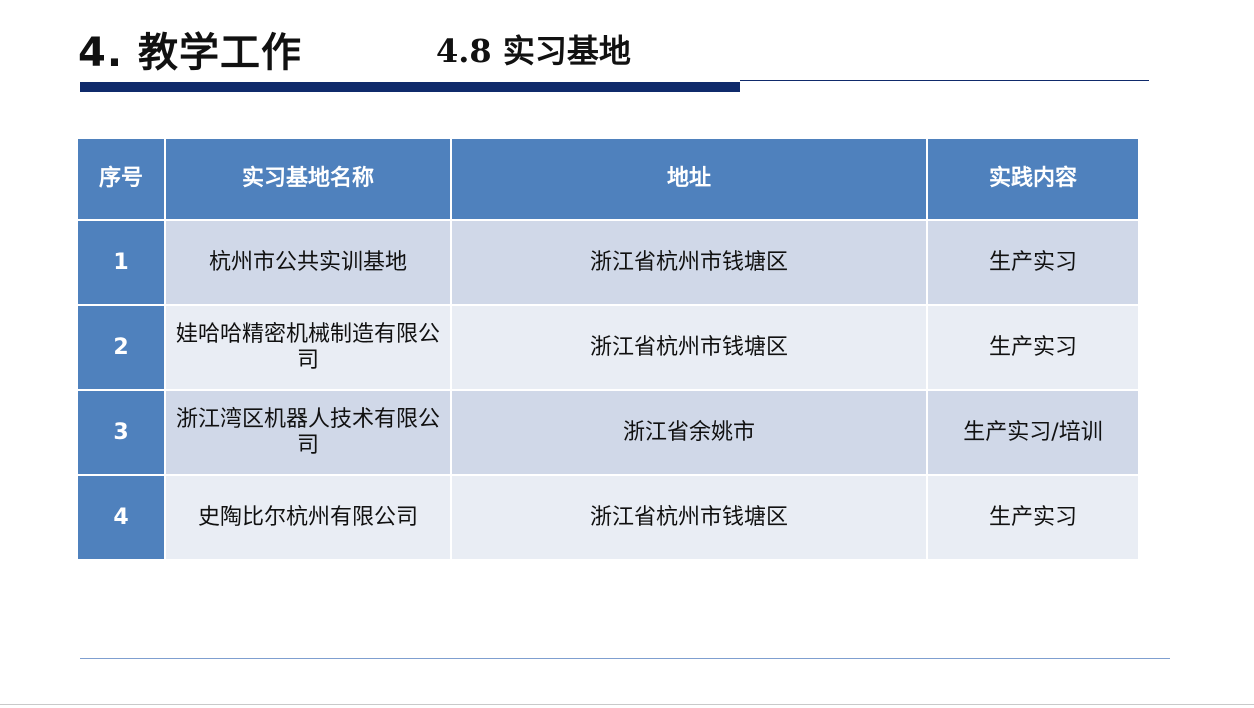  Describe the element at coordinates (308, 347) in the screenshot. I see `base-name: 娃哈哈精密机械制造有限公司` at that location.